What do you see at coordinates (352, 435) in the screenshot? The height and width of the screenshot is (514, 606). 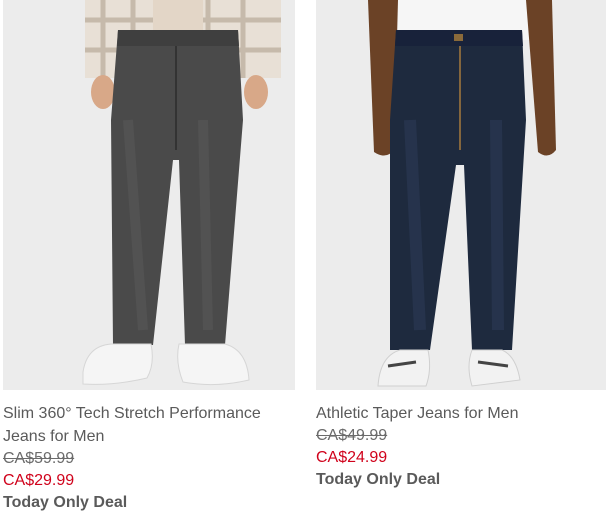 I see `original-price: CA$49.99` at bounding box center [352, 435].